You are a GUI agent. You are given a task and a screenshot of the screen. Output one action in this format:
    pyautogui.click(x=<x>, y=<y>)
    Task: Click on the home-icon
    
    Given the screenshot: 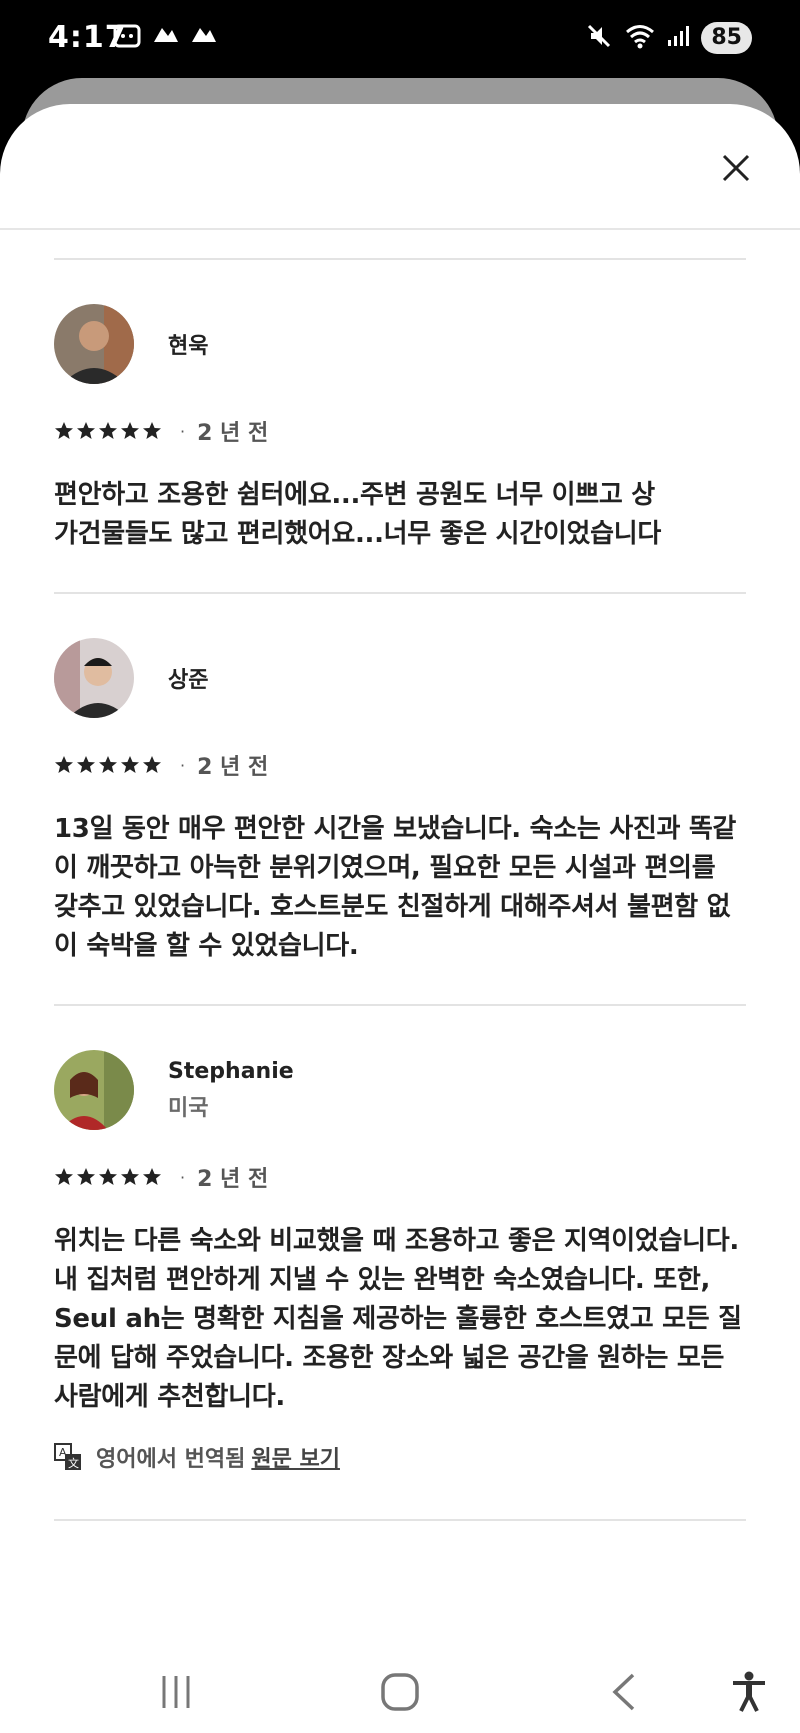 What is the action you would take?
    pyautogui.click(x=400, y=1692)
    